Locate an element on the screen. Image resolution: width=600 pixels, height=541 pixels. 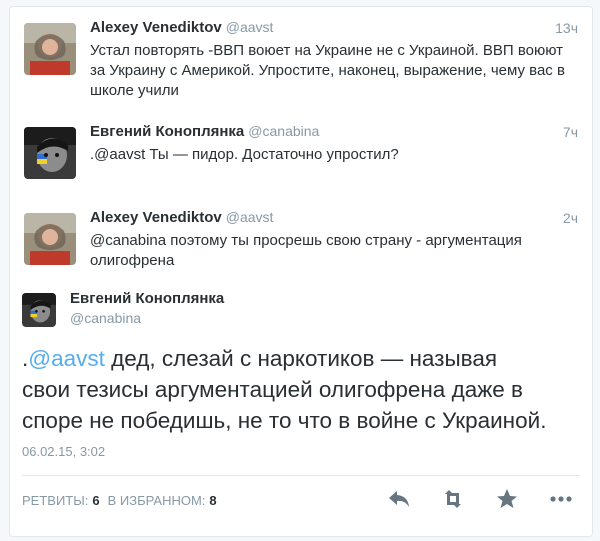
author-name: Евгений Коноплянка @canabina is located at coordinates (204, 131).